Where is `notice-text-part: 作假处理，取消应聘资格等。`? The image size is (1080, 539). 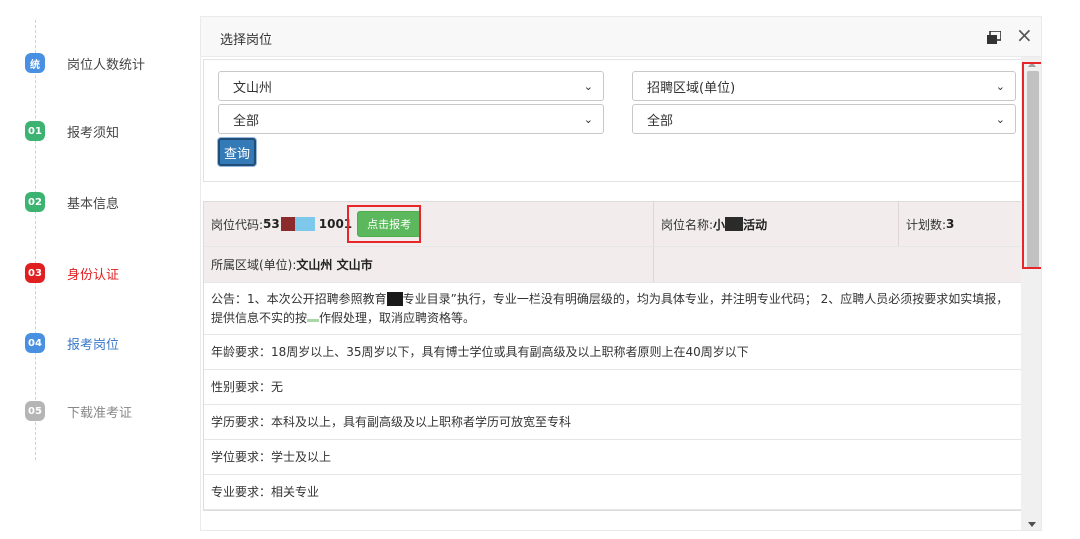 notice-text-part: 作假处理，取消应聘资格等。 is located at coordinates (397, 317).